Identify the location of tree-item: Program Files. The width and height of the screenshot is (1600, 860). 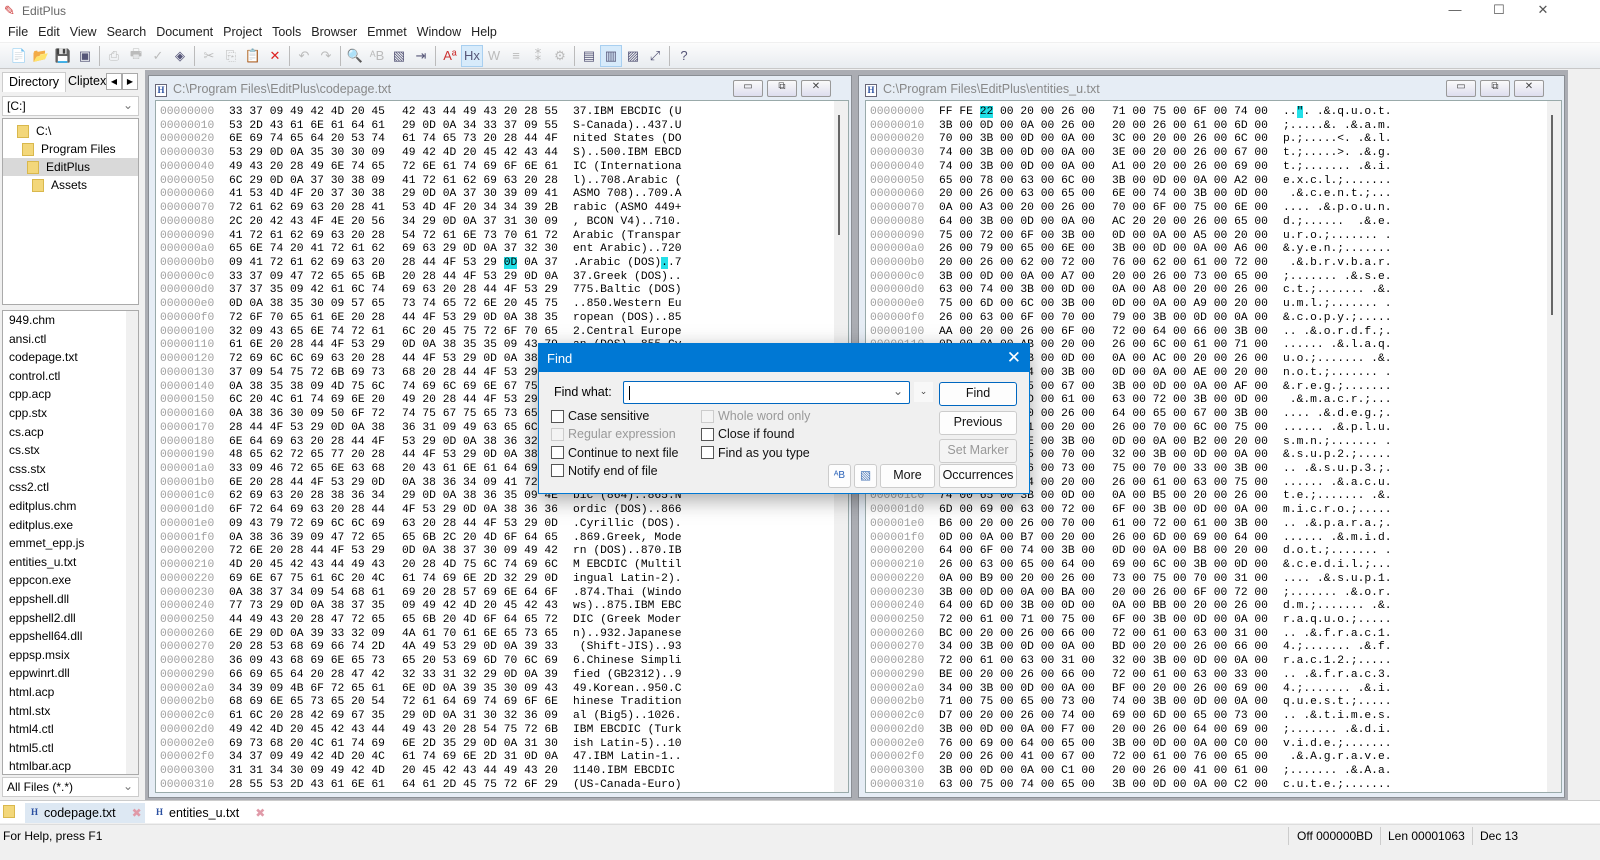
(70, 149).